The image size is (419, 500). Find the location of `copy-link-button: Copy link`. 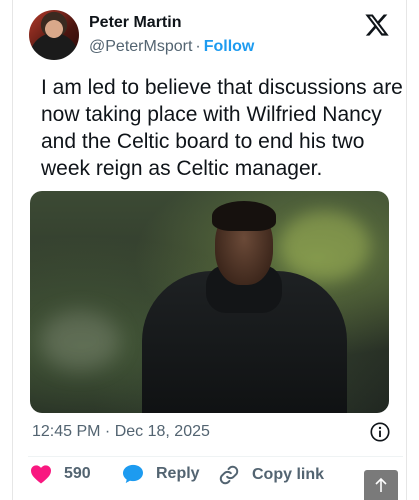

copy-link-button: Copy link is located at coordinates (271, 475).